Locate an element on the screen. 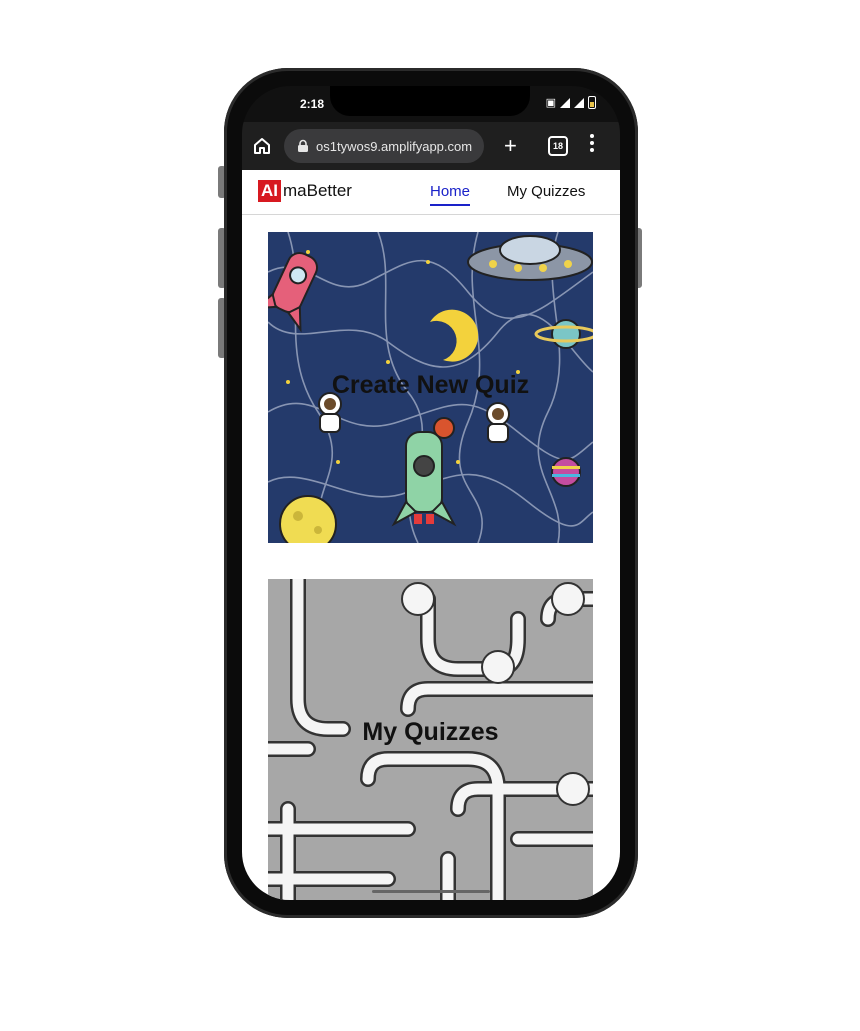 The width and height of the screenshot is (860, 1031). notch is located at coordinates (430, 101).